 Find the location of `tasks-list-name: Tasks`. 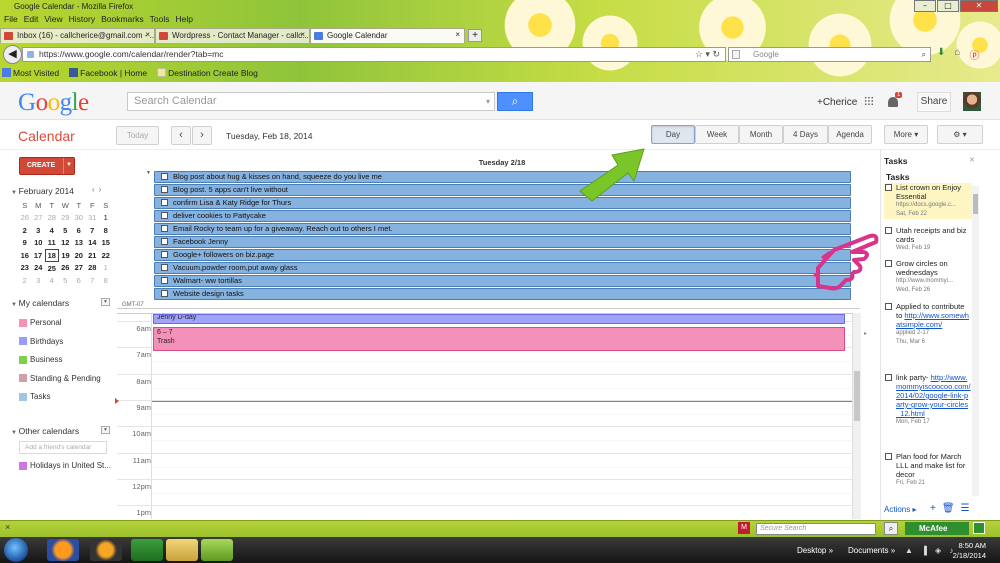

tasks-list-name: Tasks is located at coordinates (897, 177).